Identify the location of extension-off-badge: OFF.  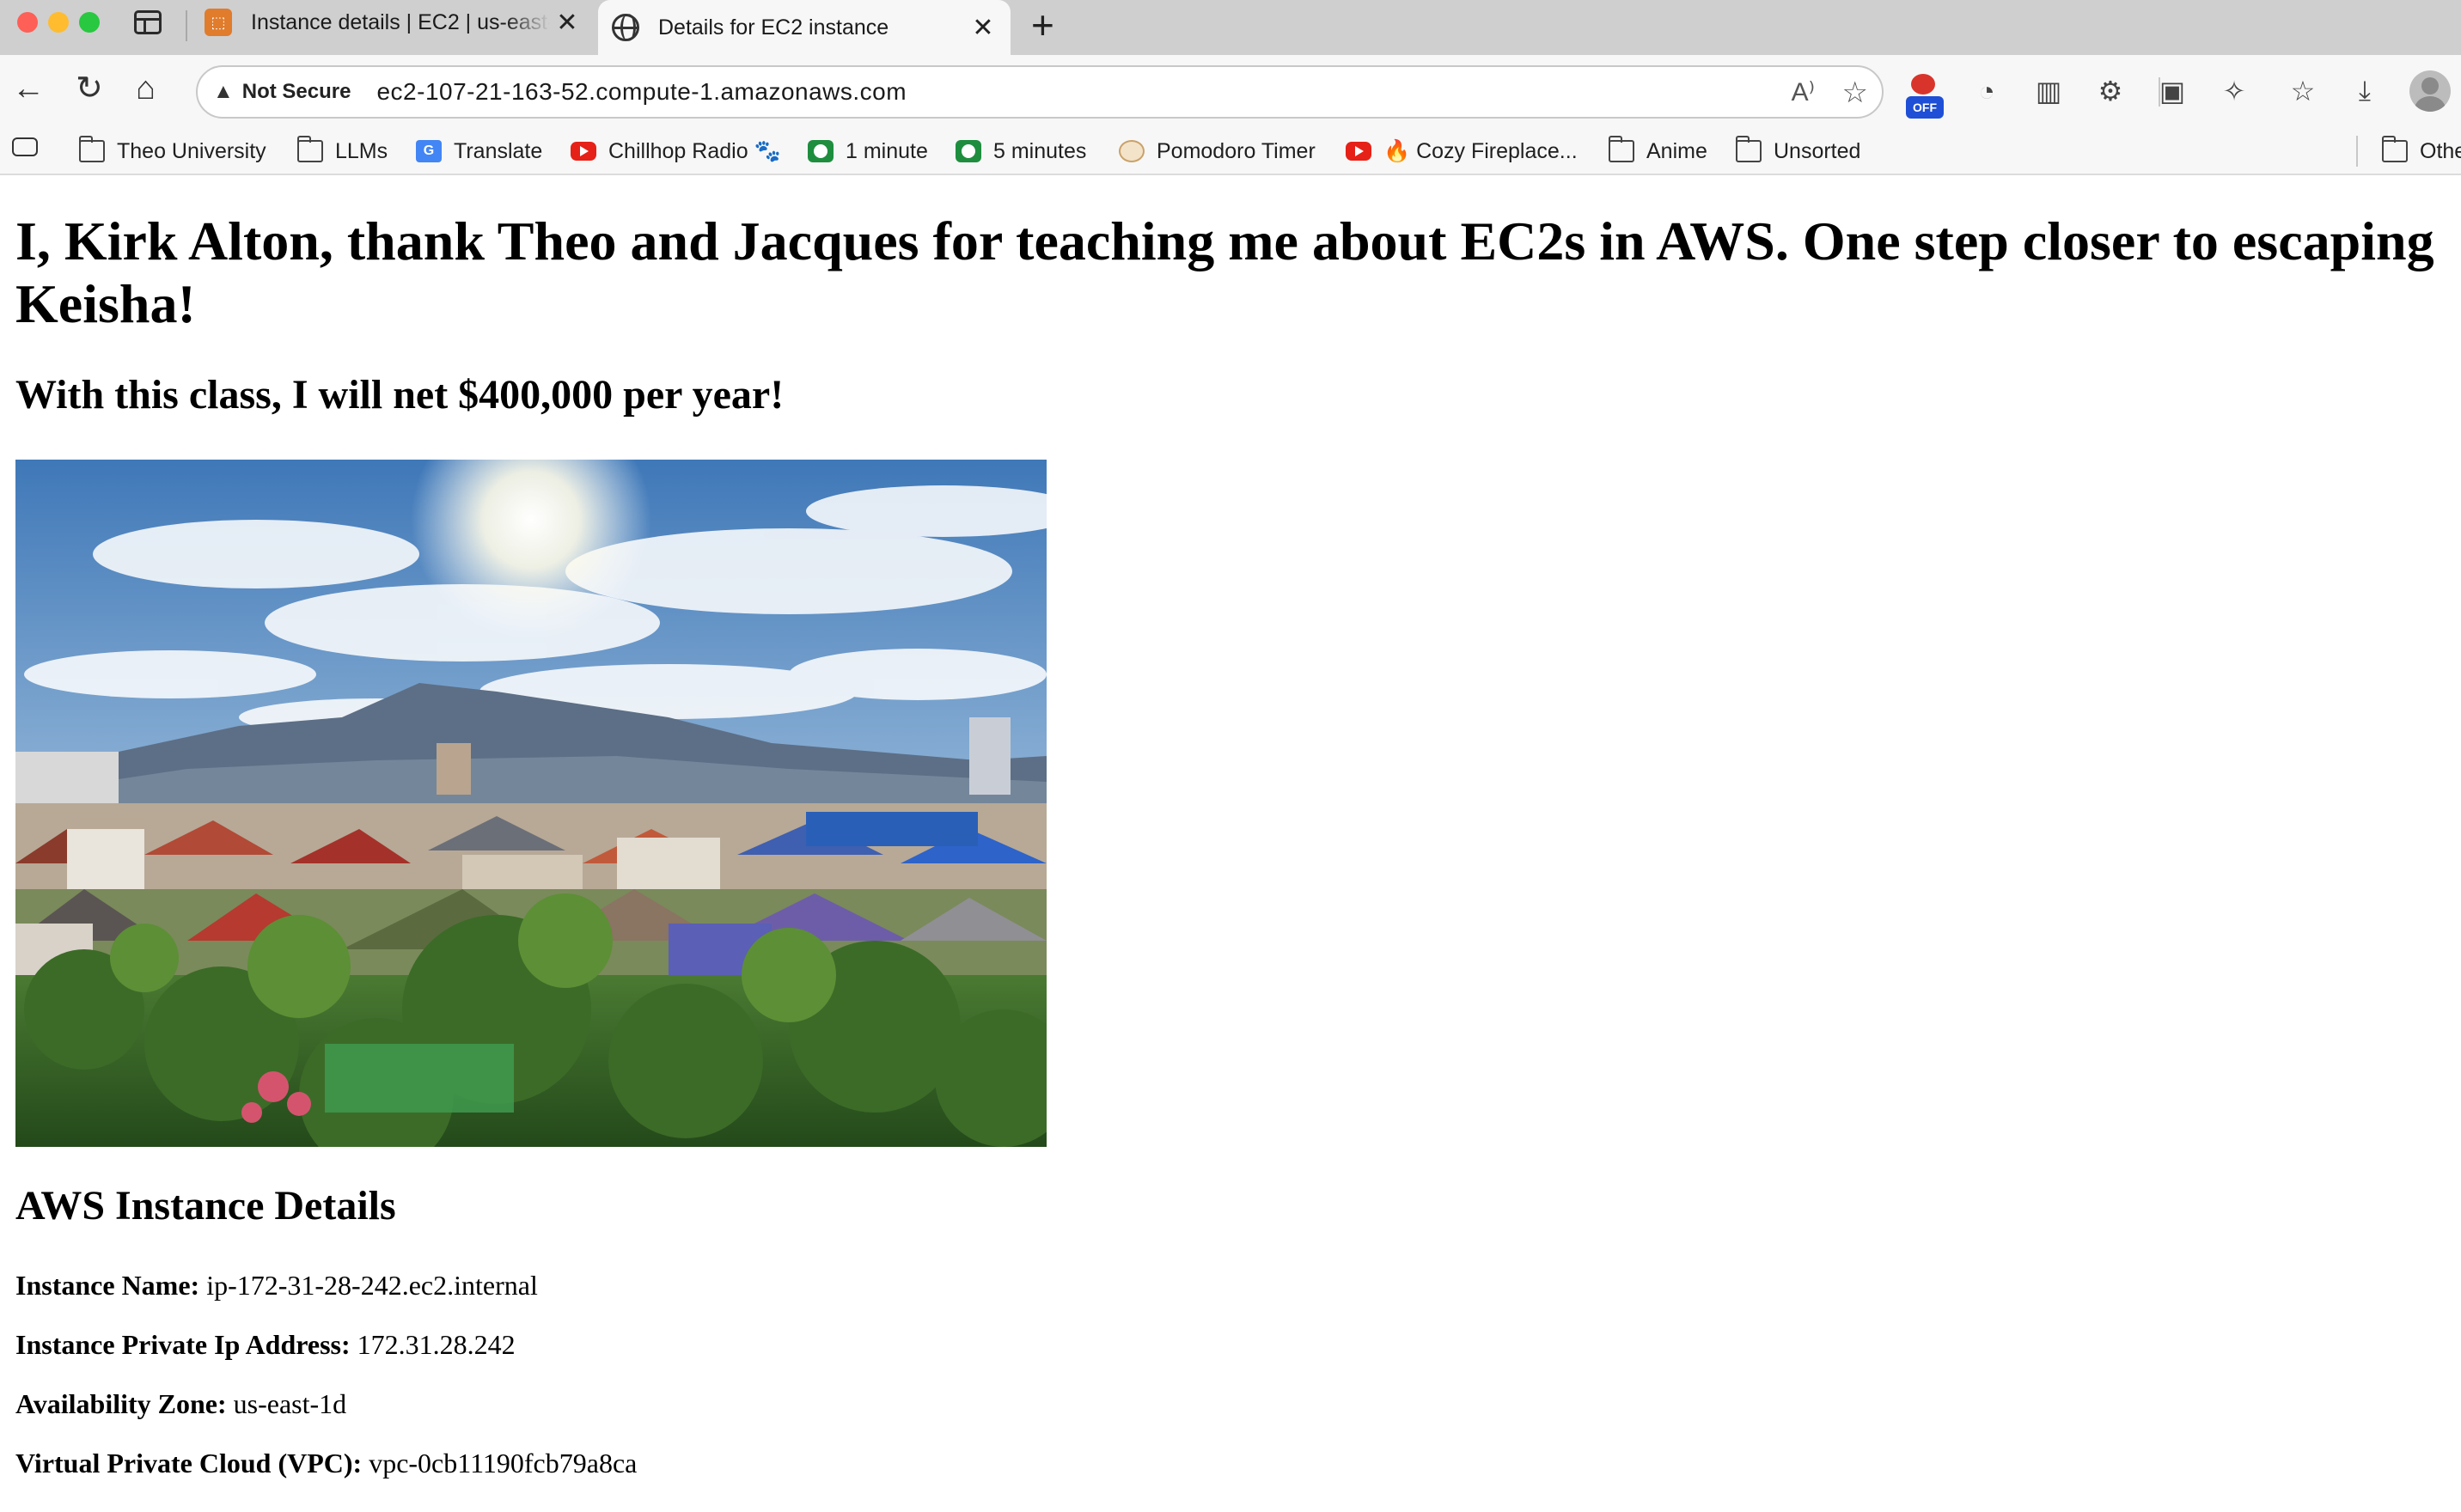
(1925, 107).